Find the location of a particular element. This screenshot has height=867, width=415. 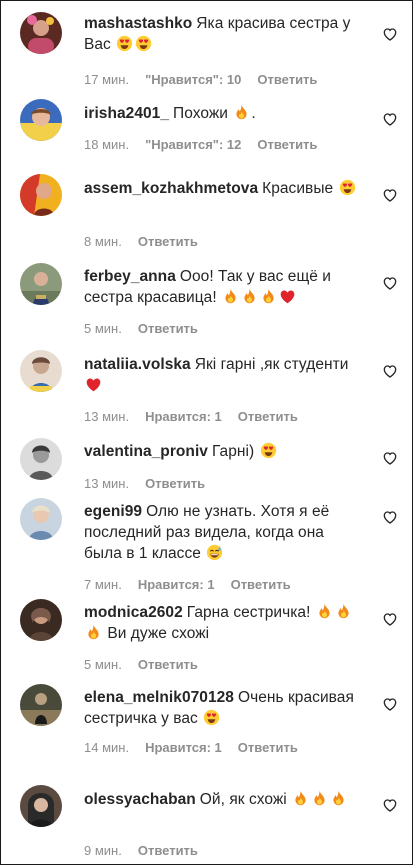

comment-text-tail: Ви дуже схожі is located at coordinates (158, 633).